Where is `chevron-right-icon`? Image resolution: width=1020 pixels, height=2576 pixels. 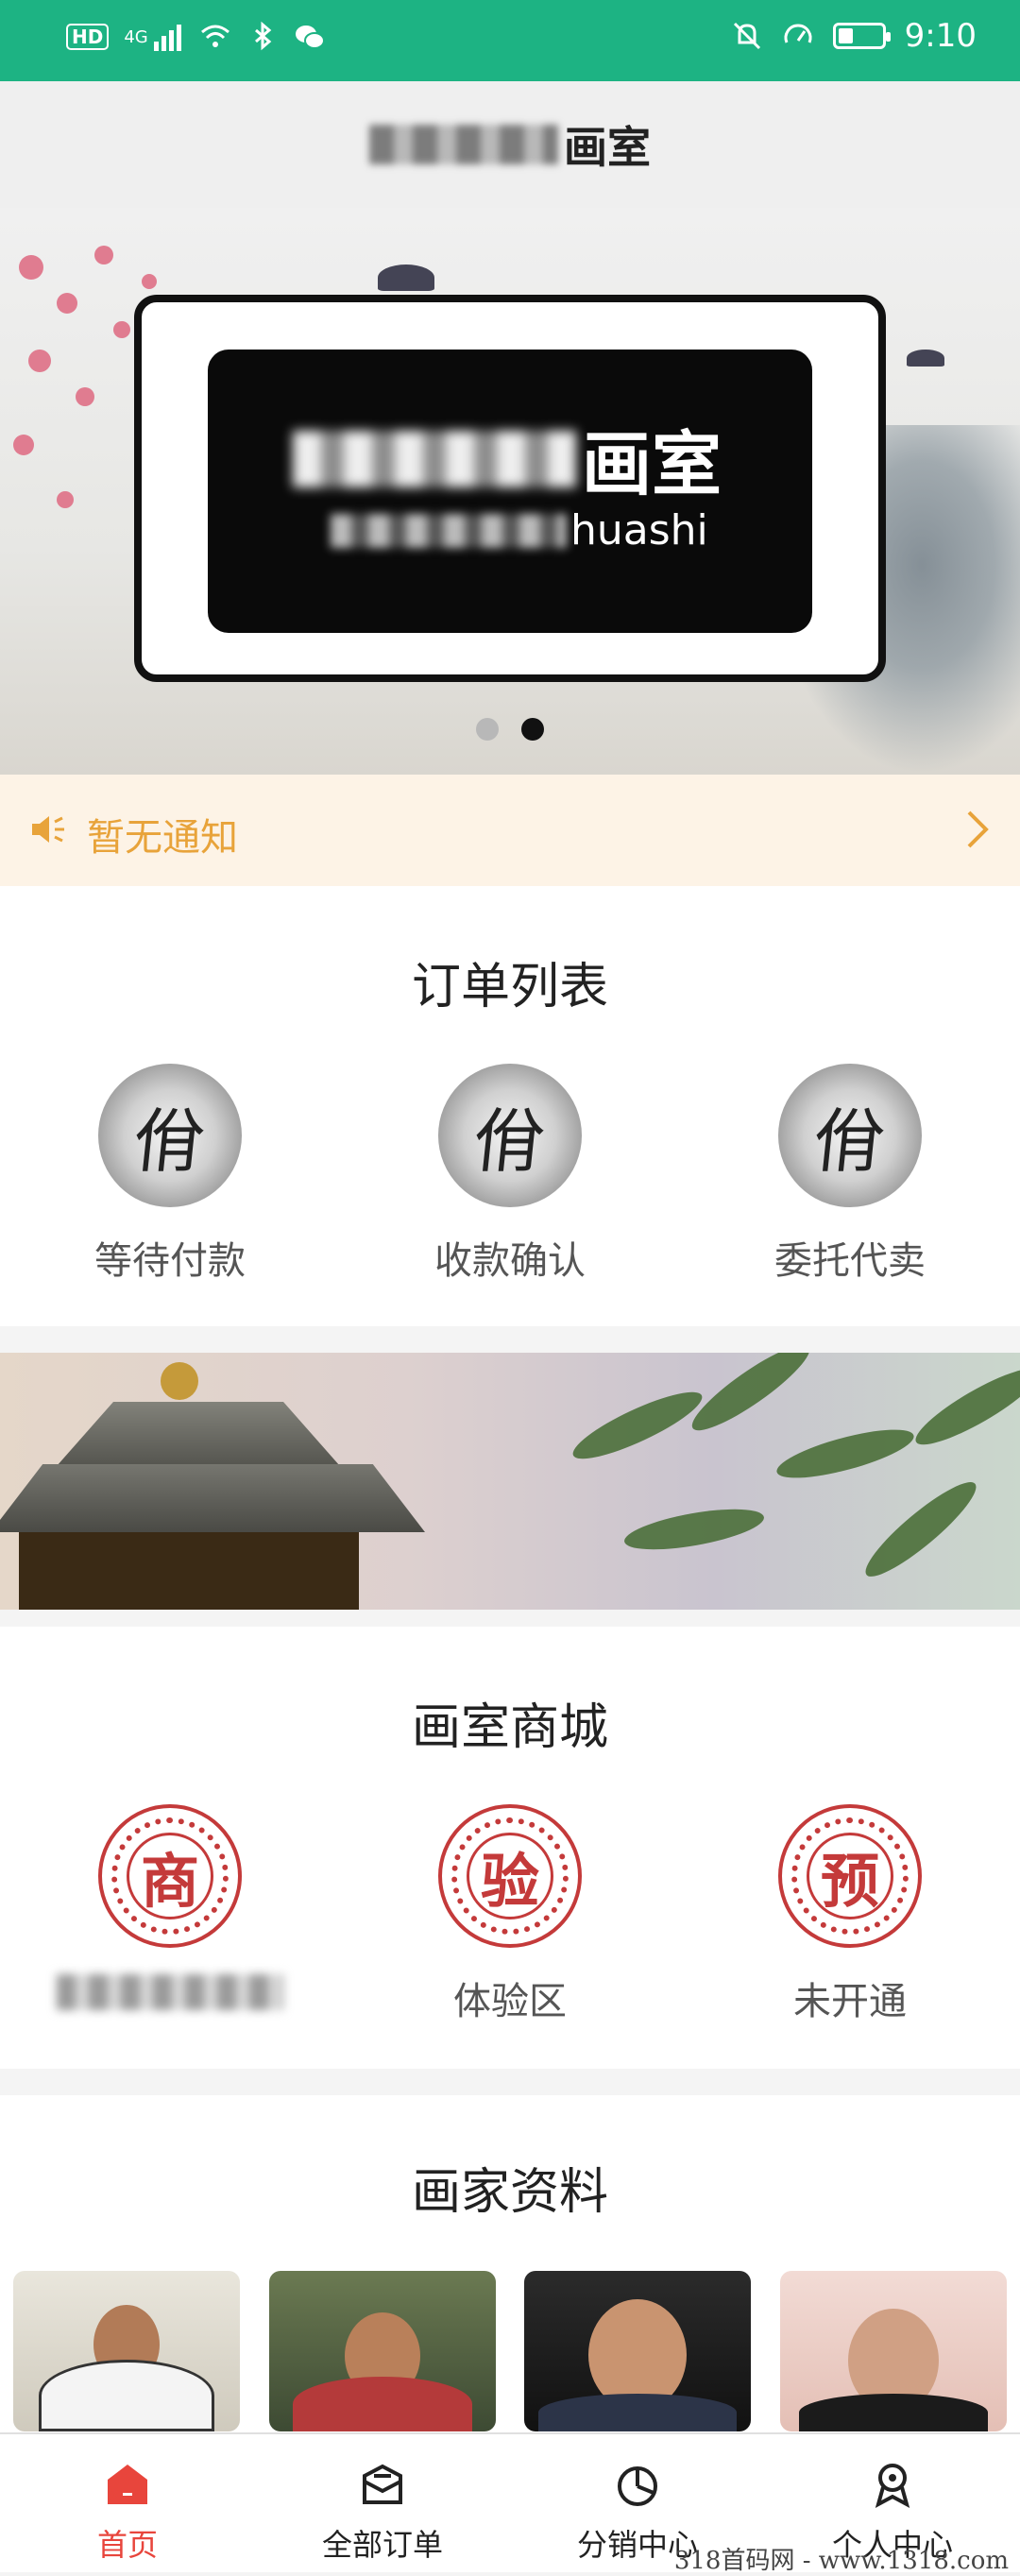
chevron-right-icon is located at coordinates (977, 830).